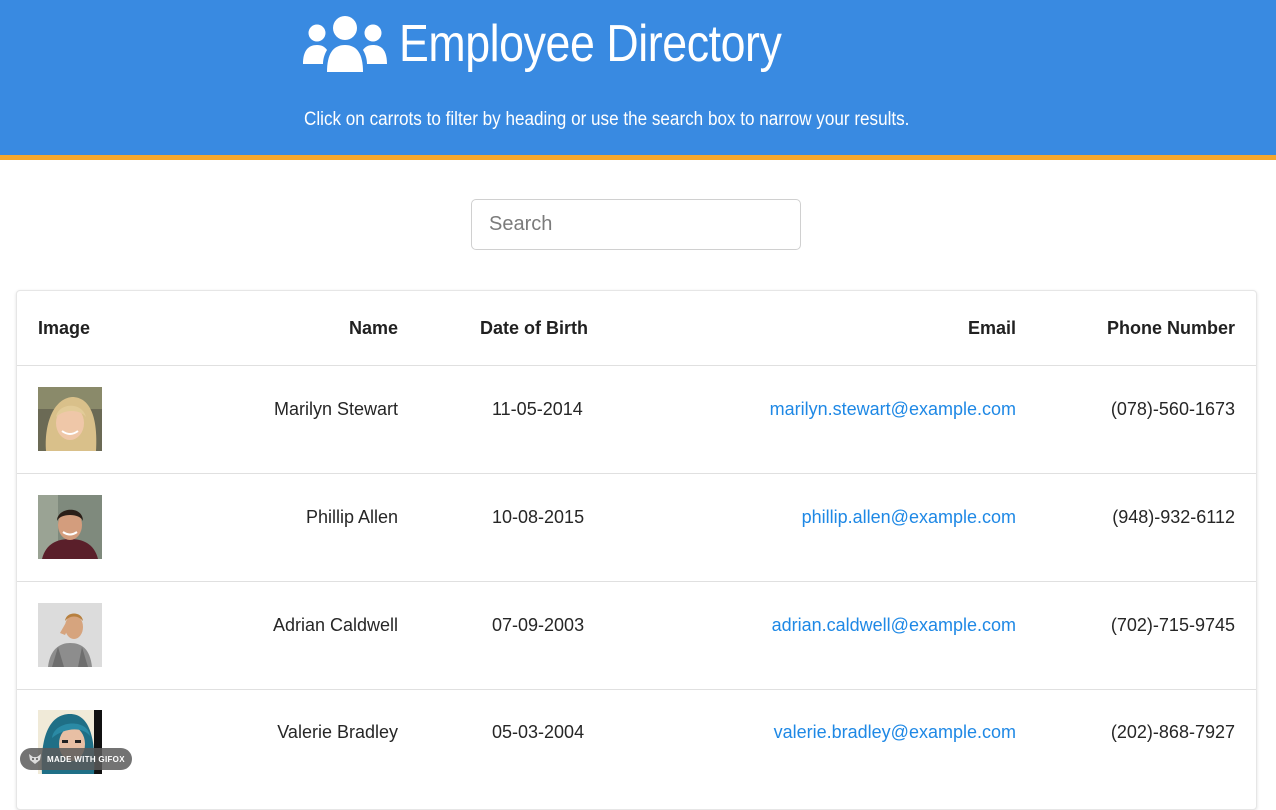 Image resolution: width=1276 pixels, height=810 pixels. What do you see at coordinates (538, 732) in the screenshot?
I see `employee-dob: 05-03-2004` at bounding box center [538, 732].